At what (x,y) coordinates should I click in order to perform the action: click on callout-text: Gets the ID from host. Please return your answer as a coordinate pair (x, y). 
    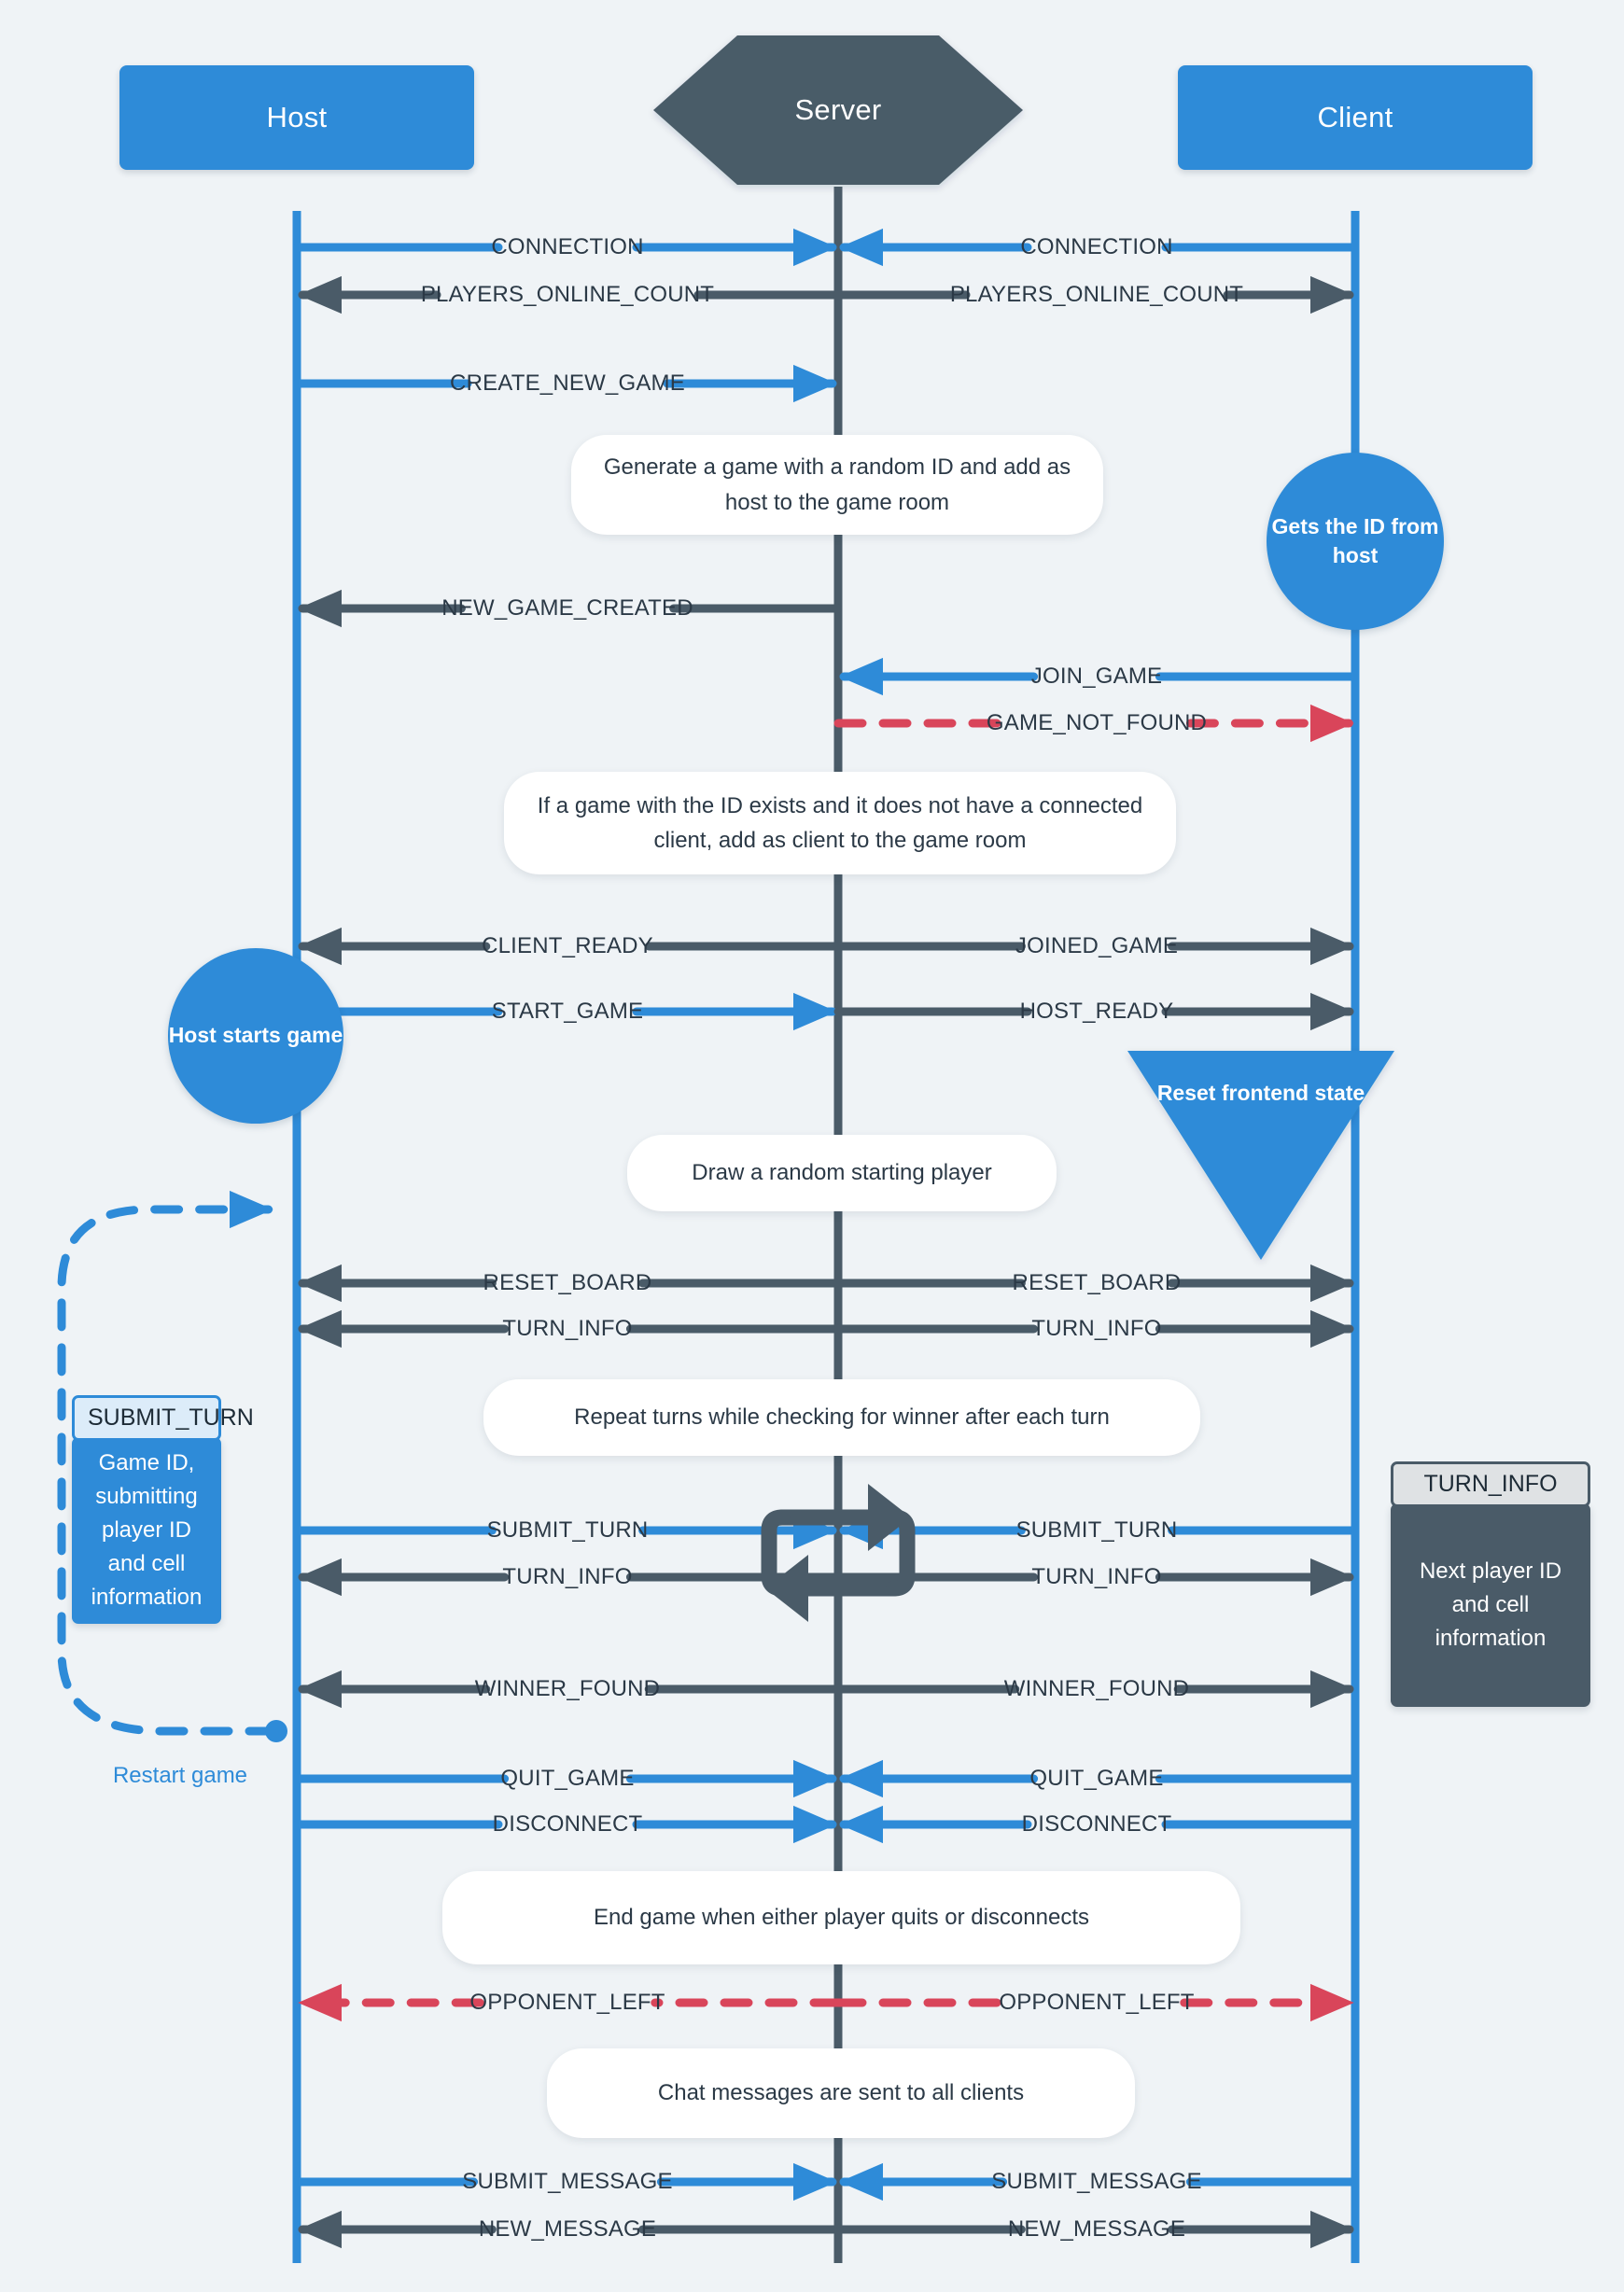
    Looking at the image, I should click on (1355, 540).